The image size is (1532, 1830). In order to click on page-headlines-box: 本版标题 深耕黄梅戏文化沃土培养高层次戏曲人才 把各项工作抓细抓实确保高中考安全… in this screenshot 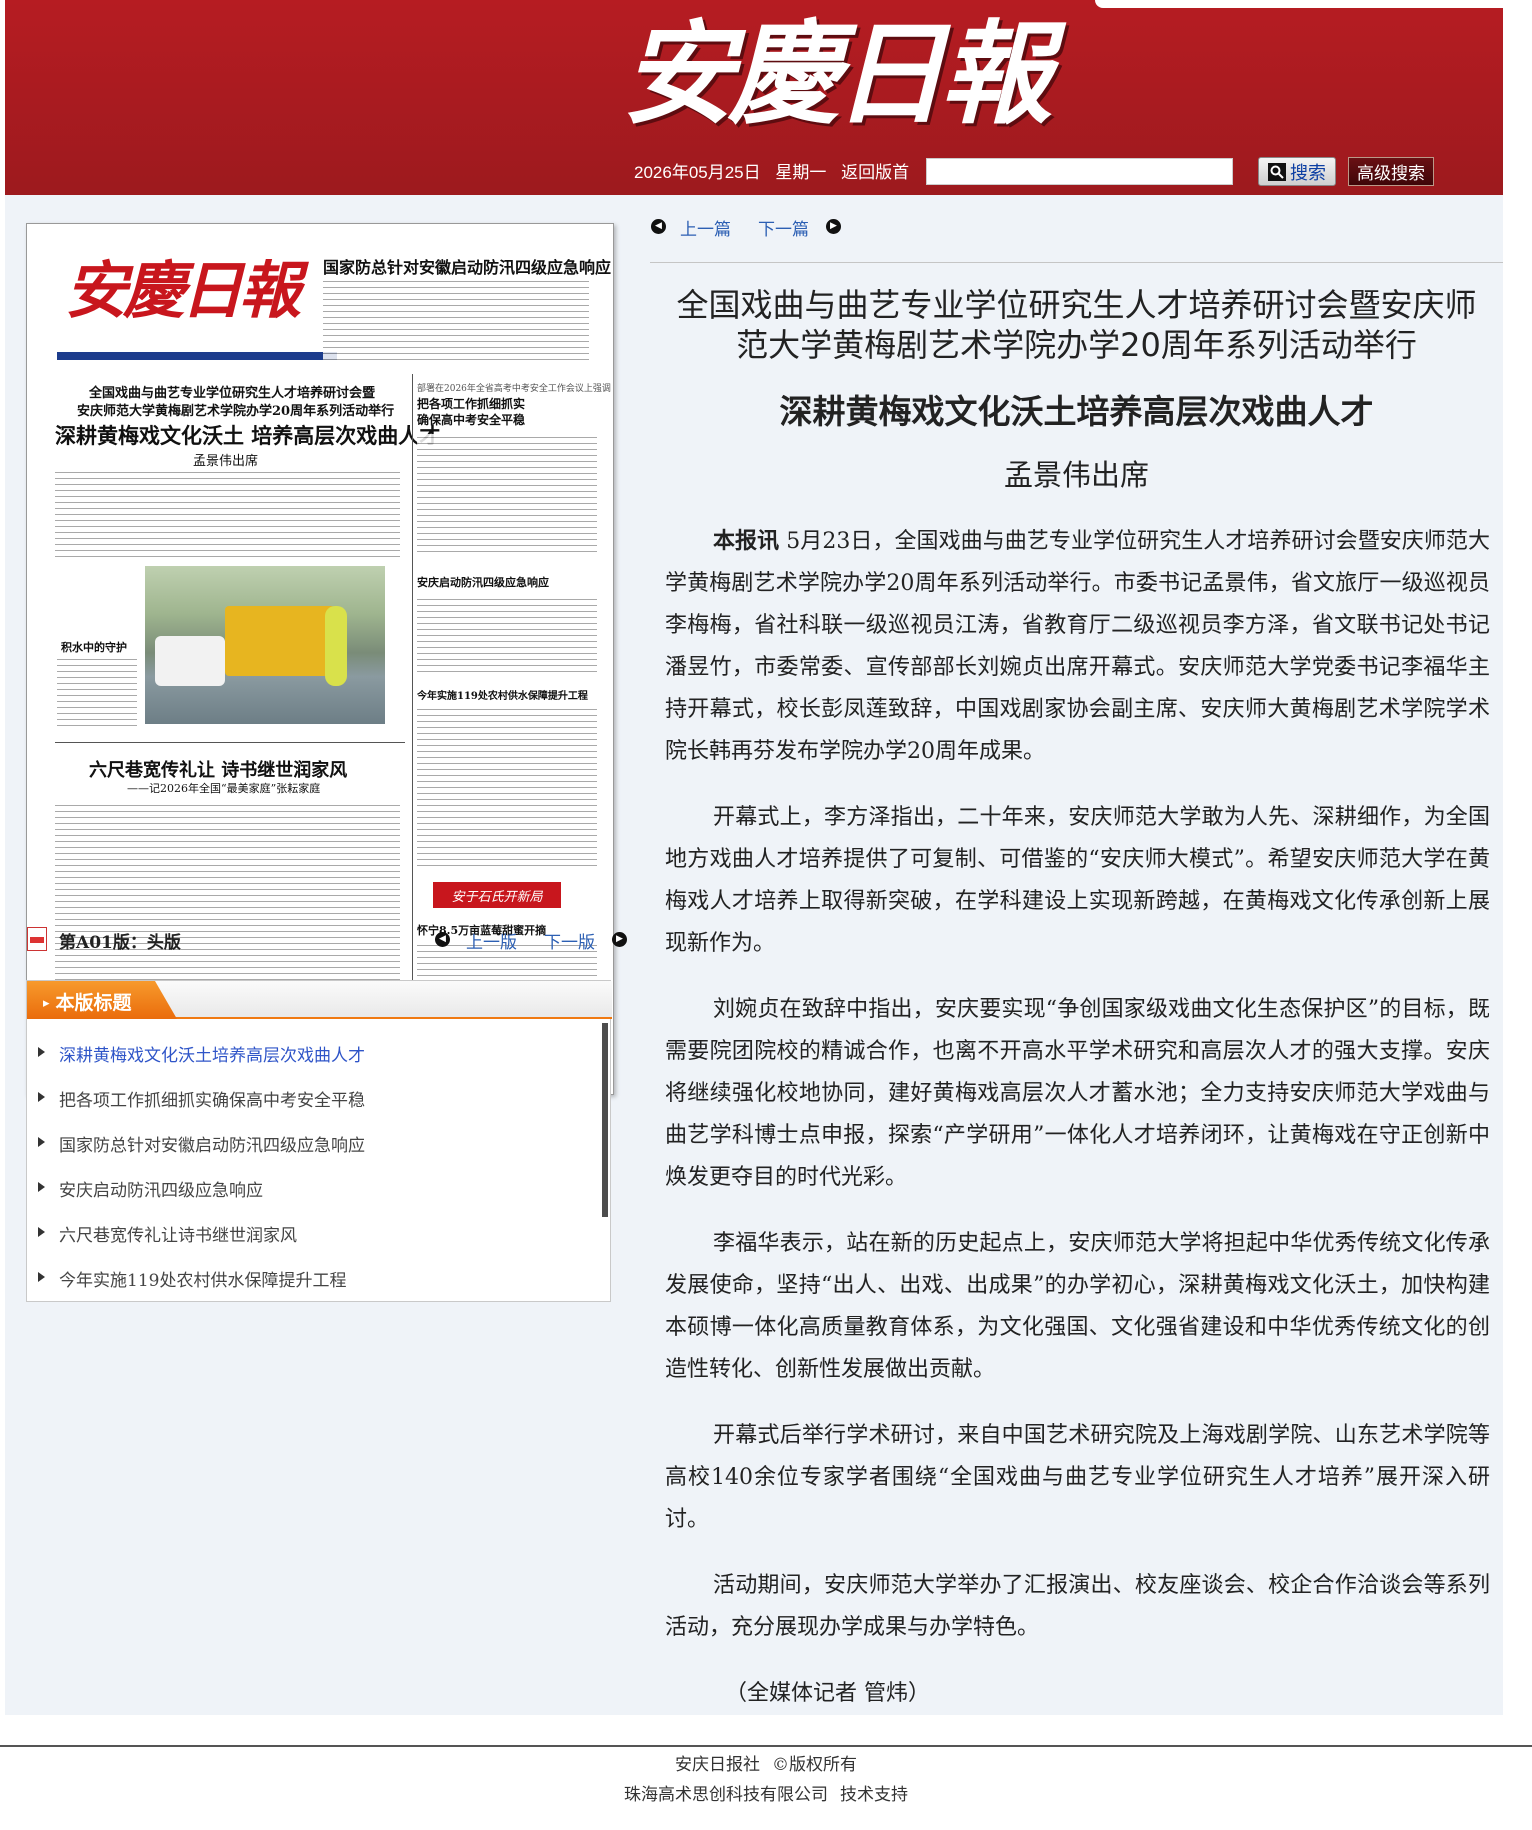, I will do `click(319, 1141)`.